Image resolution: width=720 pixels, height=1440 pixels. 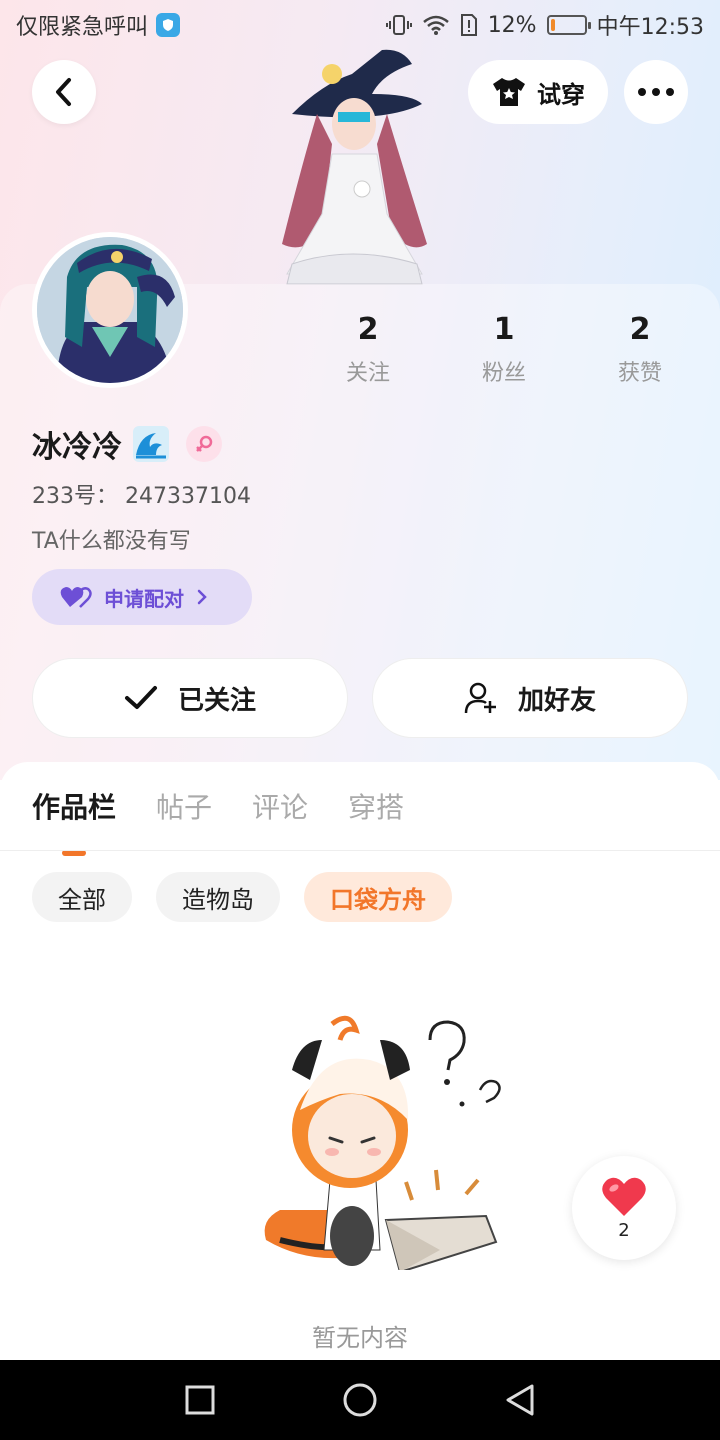 What do you see at coordinates (367, 373) in the screenshot?
I see `stat-label: 关注` at bounding box center [367, 373].